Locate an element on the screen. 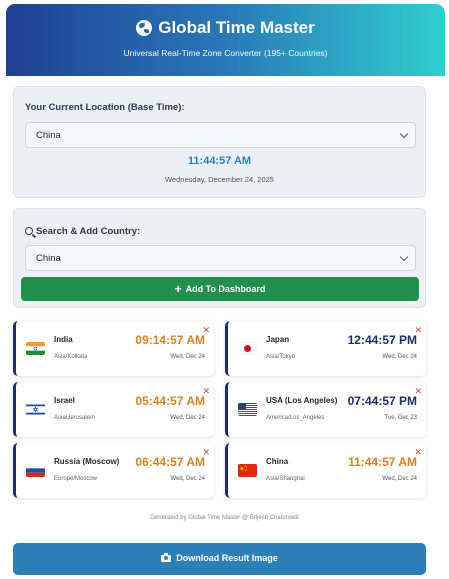  card-country-name: USA (Los Angeles) is located at coordinates (302, 400).